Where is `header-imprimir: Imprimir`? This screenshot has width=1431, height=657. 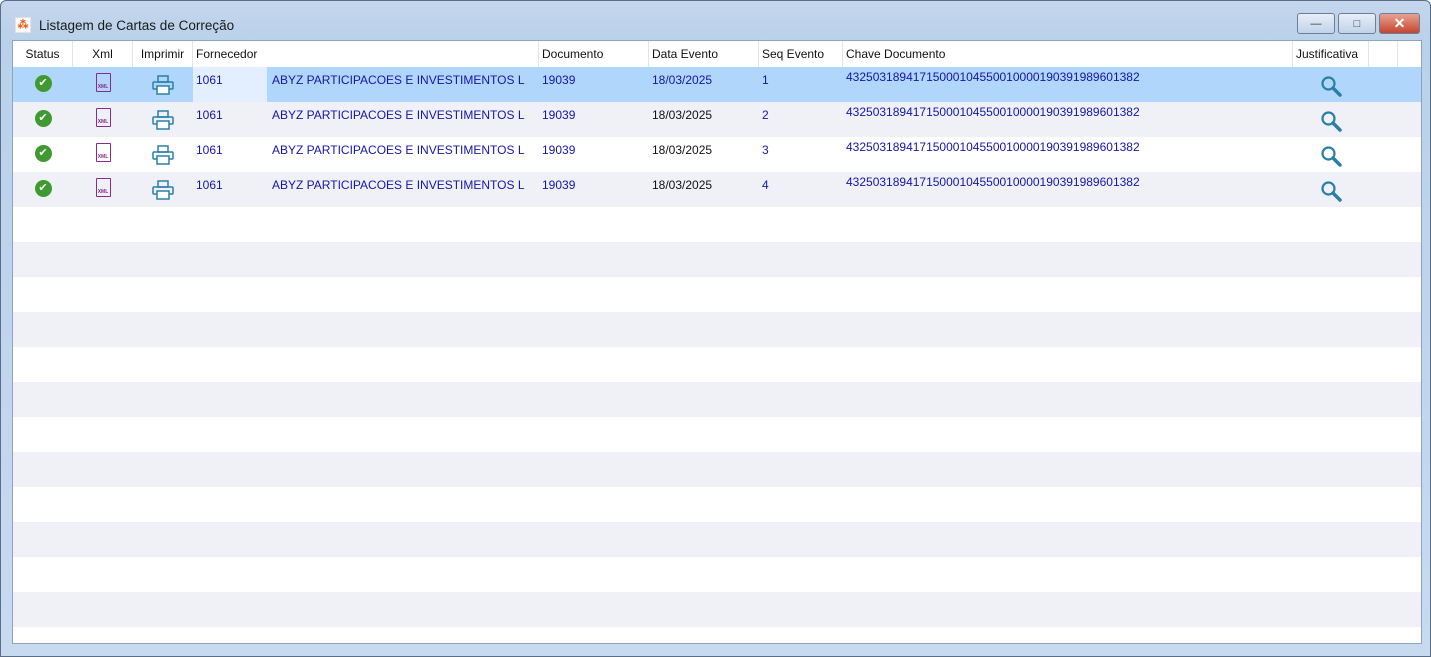 header-imprimir: Imprimir is located at coordinates (163, 54).